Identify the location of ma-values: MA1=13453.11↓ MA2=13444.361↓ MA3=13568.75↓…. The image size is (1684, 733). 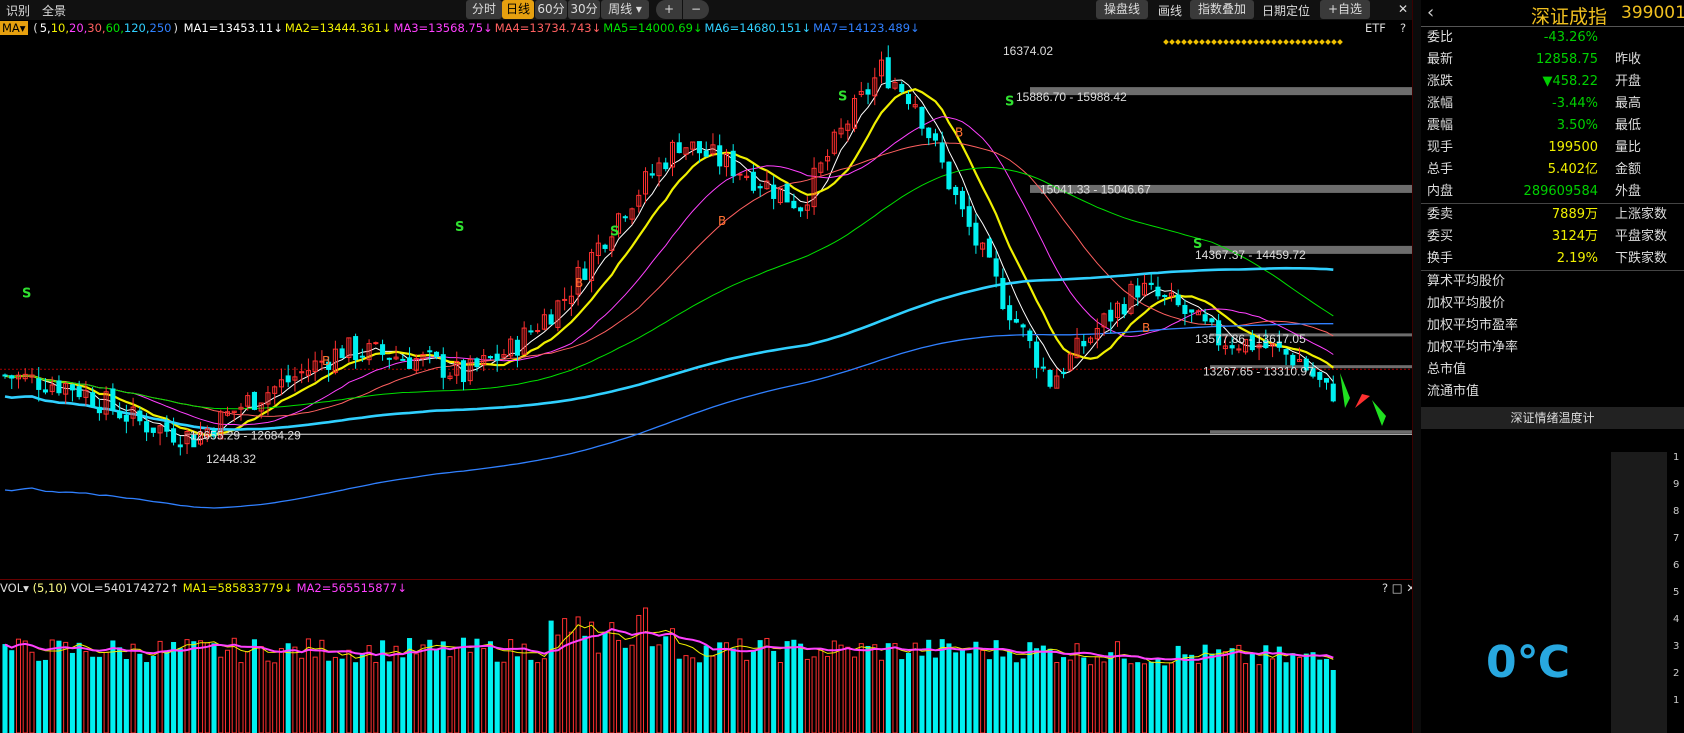
(553, 28).